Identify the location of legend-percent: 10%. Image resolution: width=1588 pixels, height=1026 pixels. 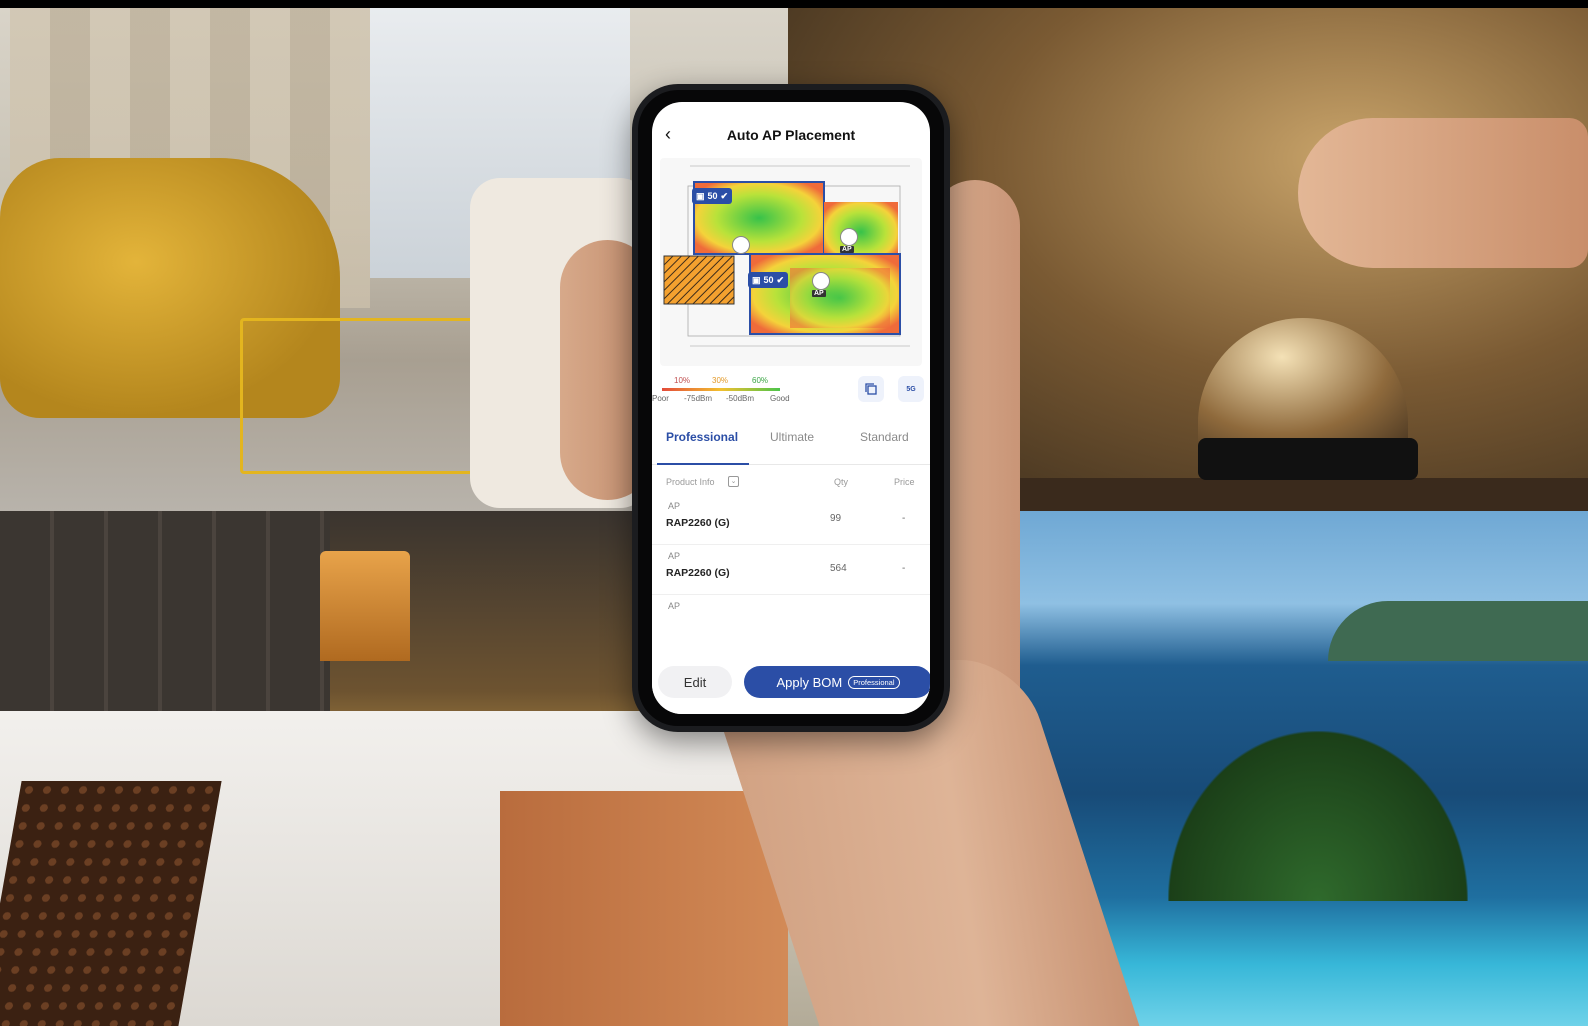
(682, 380).